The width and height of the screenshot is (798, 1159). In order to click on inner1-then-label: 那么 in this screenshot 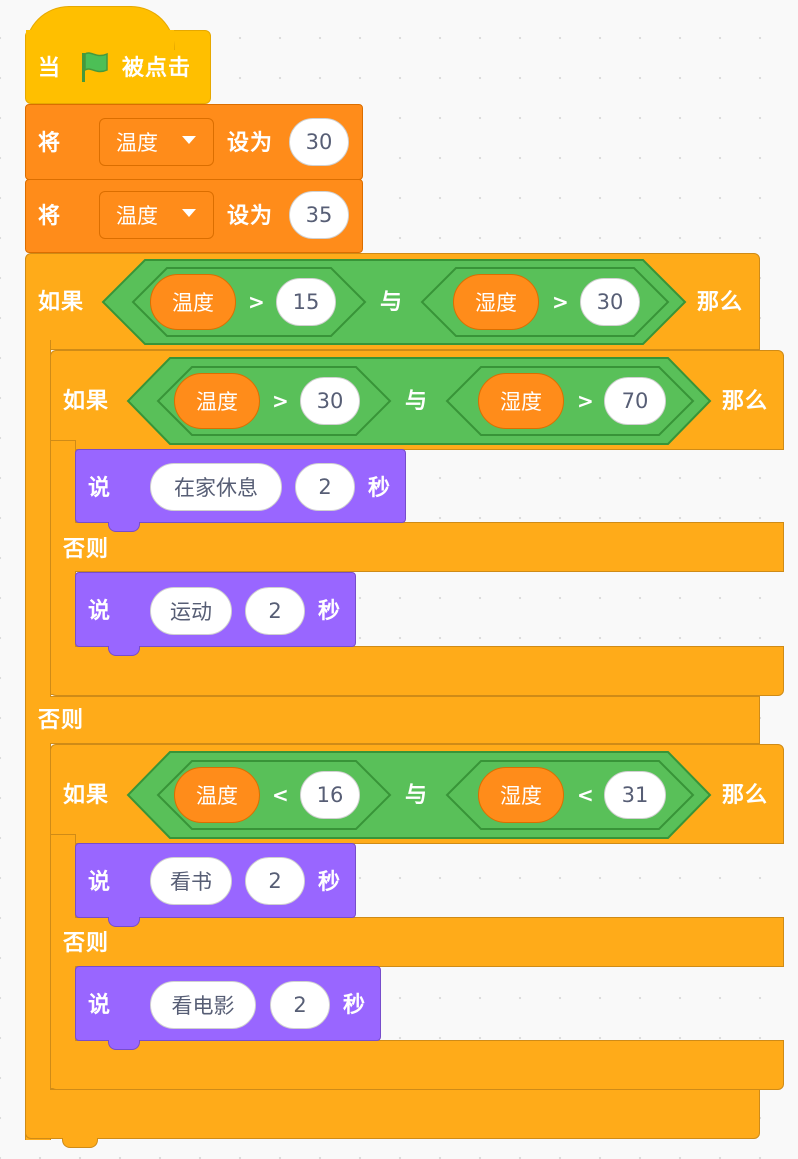, I will do `click(745, 401)`.